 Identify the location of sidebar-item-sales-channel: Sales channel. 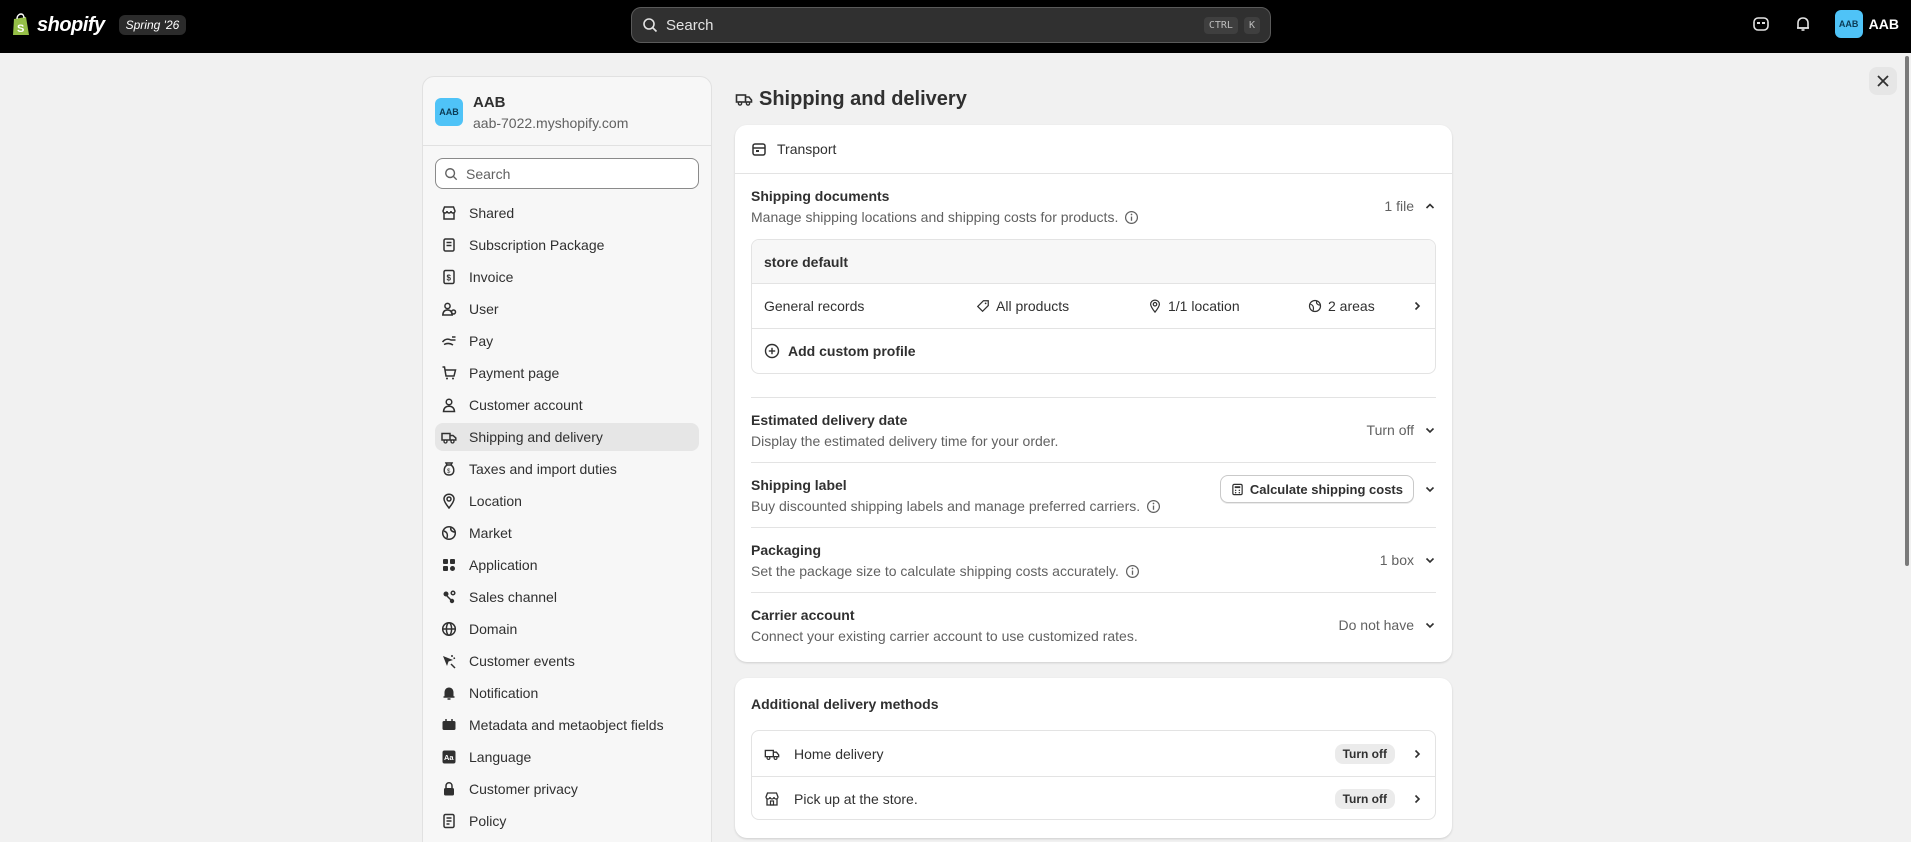
(567, 597).